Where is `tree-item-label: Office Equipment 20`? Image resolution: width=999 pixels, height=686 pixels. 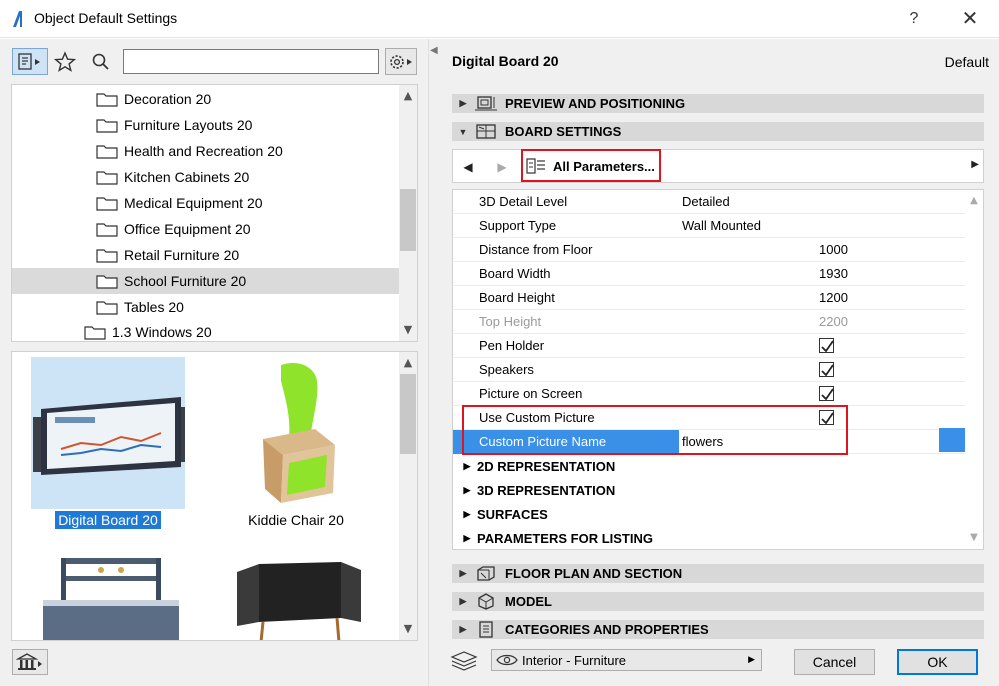
tree-item-label: Office Equipment 20 is located at coordinates (187, 229).